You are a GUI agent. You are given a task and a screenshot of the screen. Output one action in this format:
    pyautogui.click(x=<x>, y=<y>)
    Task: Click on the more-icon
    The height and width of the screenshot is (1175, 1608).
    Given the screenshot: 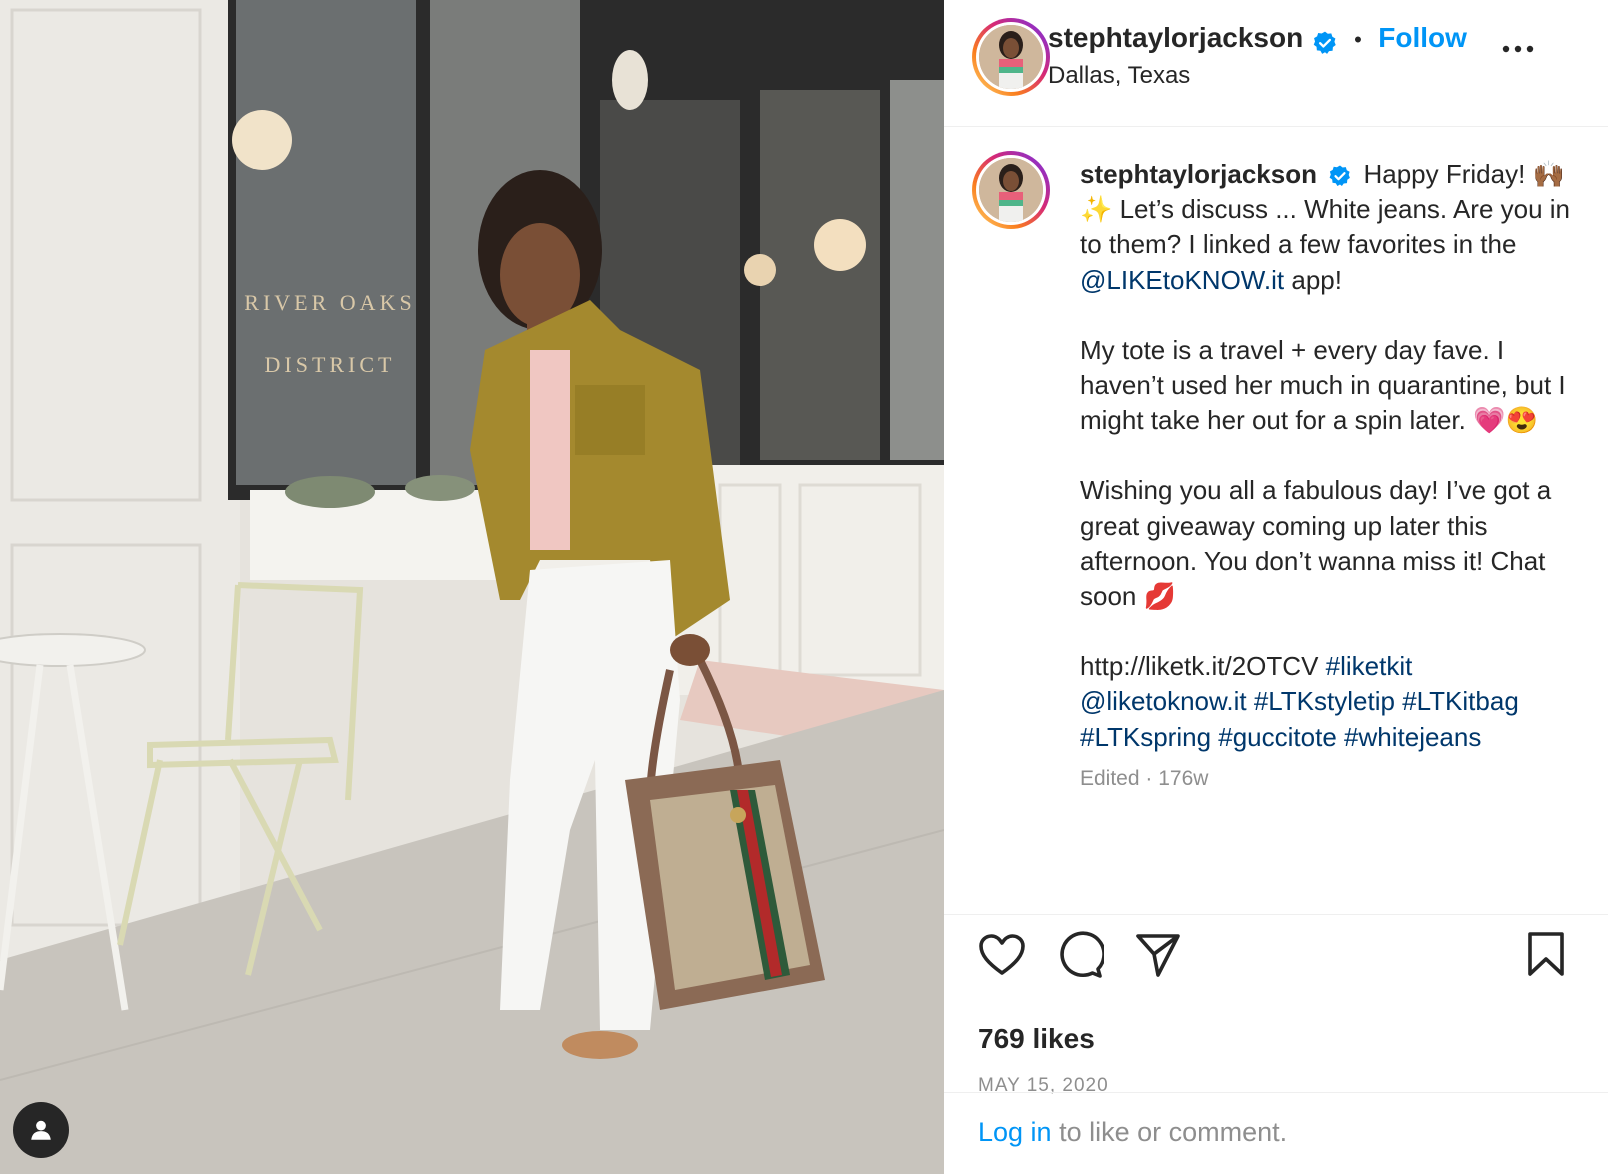 What is the action you would take?
    pyautogui.click(x=1518, y=49)
    